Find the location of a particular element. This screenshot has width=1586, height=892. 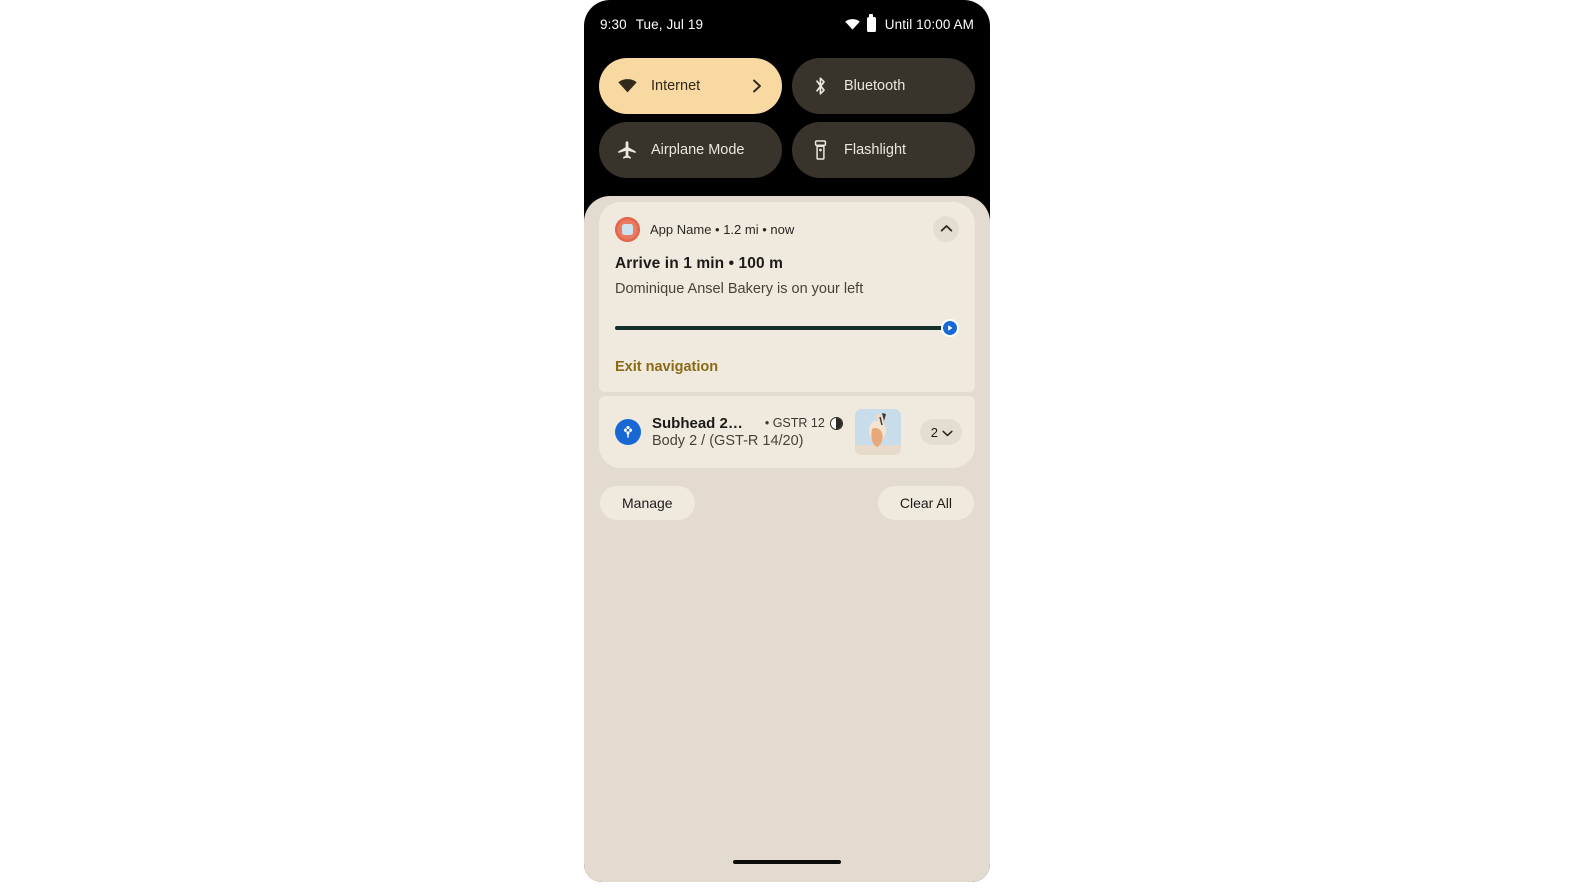

half-circle-icon is located at coordinates (836, 423).